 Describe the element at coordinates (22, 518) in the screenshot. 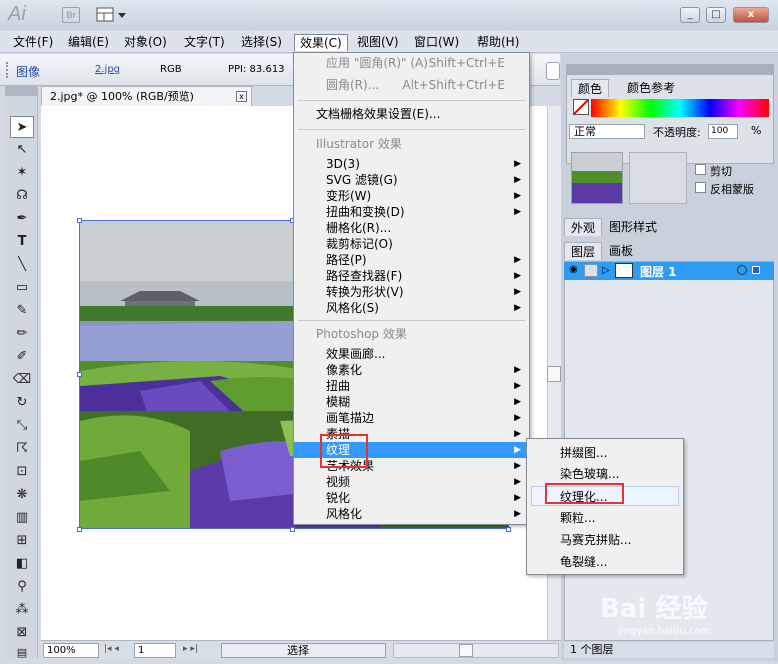

I see `graph-tool-icon: ▥` at that location.